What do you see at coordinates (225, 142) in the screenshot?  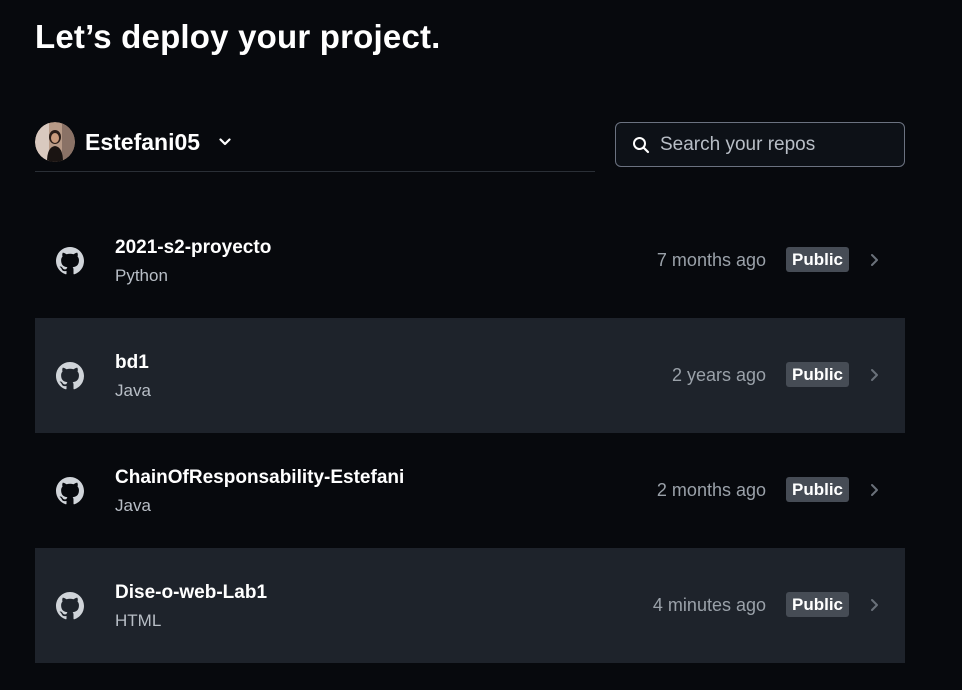 I see `chevron-down-icon` at bounding box center [225, 142].